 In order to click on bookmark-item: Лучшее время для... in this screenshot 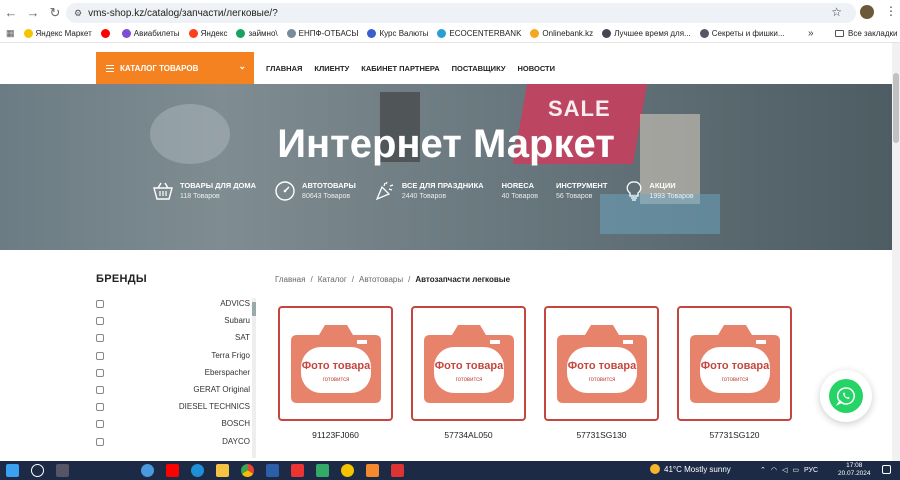, I will do `click(646, 33)`.